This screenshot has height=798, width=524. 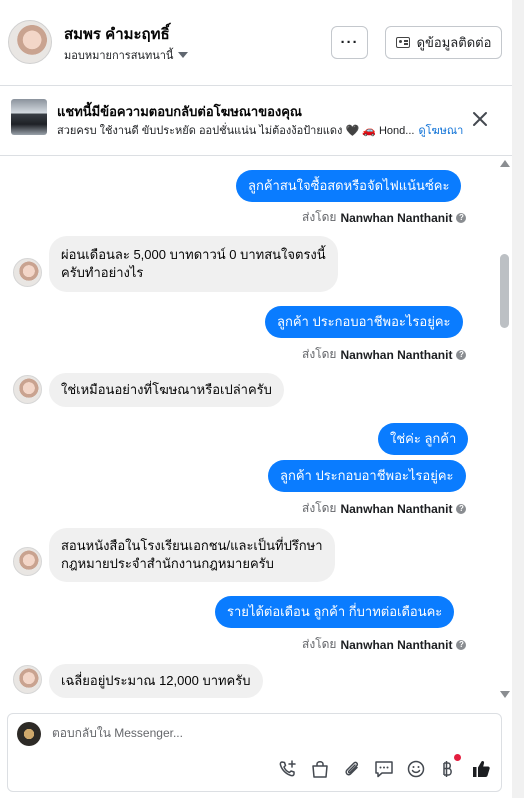 I want to click on paperclip-icon, so click(x=351, y=768).